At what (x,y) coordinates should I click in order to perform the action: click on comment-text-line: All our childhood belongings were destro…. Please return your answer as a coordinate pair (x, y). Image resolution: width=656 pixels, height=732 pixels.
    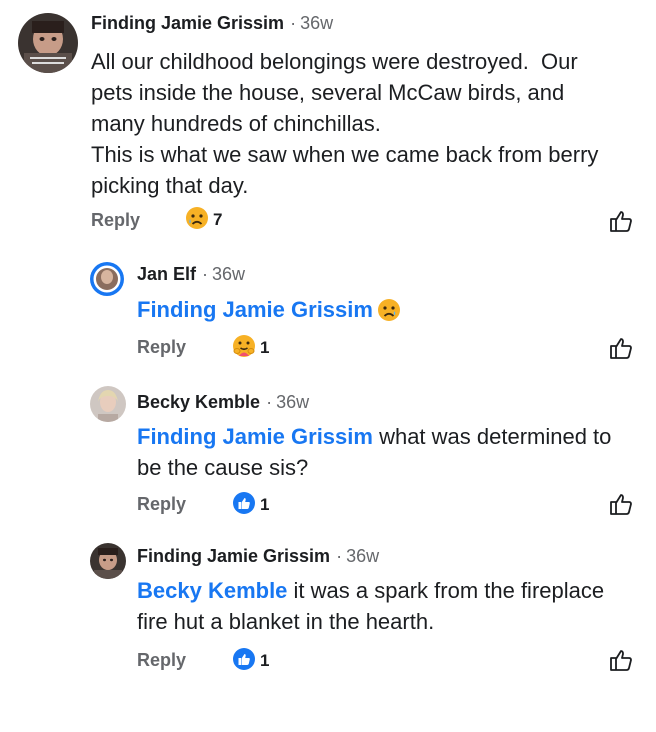
    Looking at the image, I should click on (334, 61).